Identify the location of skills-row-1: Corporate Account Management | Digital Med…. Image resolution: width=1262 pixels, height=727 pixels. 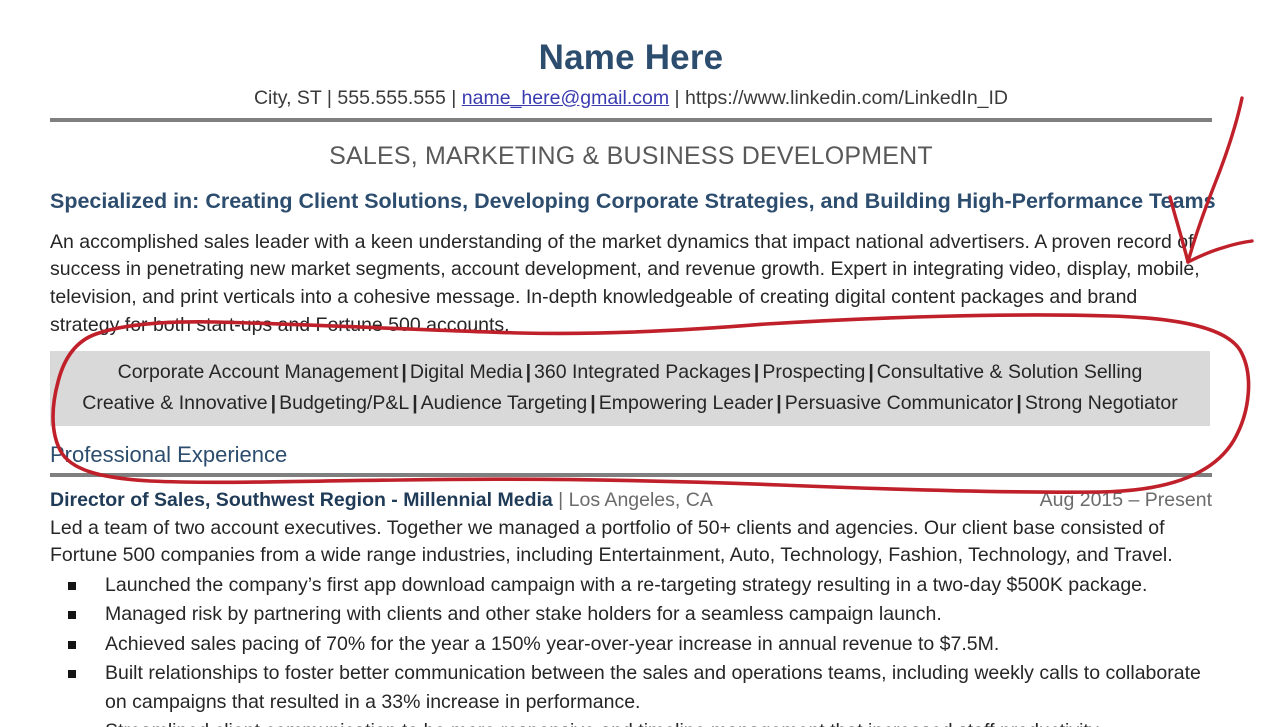
(630, 372).